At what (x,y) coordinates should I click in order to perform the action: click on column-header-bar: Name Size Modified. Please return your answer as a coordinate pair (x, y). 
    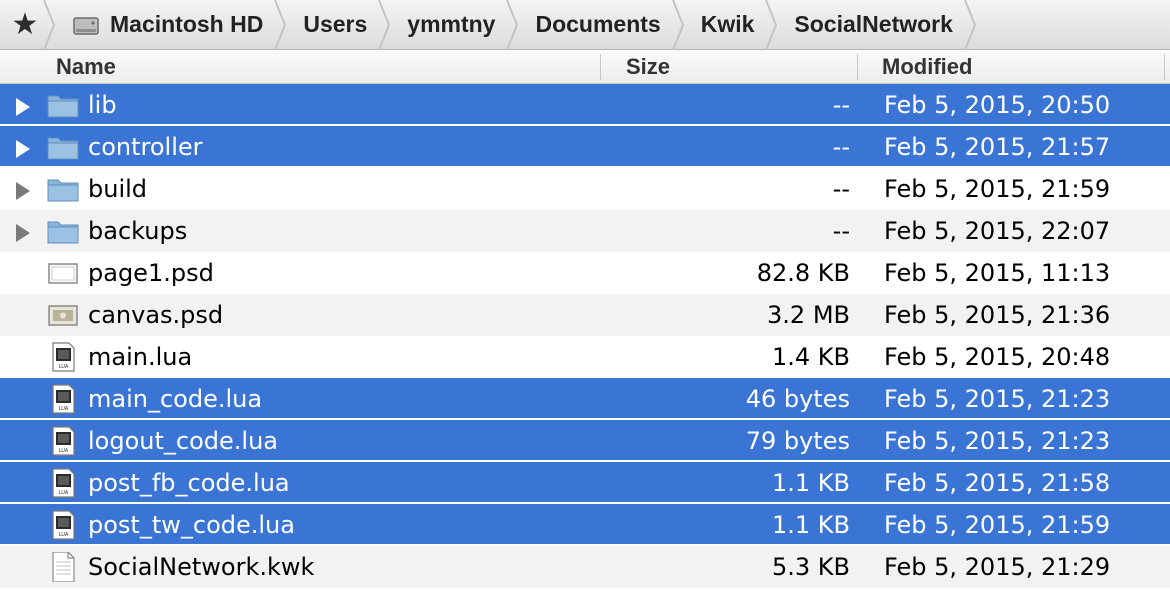
    Looking at the image, I should click on (585, 67).